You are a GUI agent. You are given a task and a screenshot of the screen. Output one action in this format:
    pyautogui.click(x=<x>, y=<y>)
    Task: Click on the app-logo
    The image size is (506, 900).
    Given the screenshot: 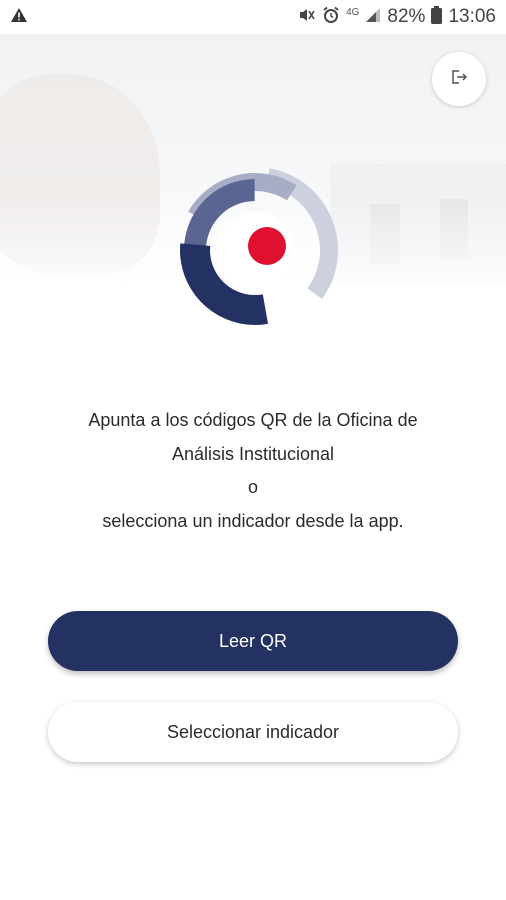 What is the action you would take?
    pyautogui.click(x=255, y=250)
    